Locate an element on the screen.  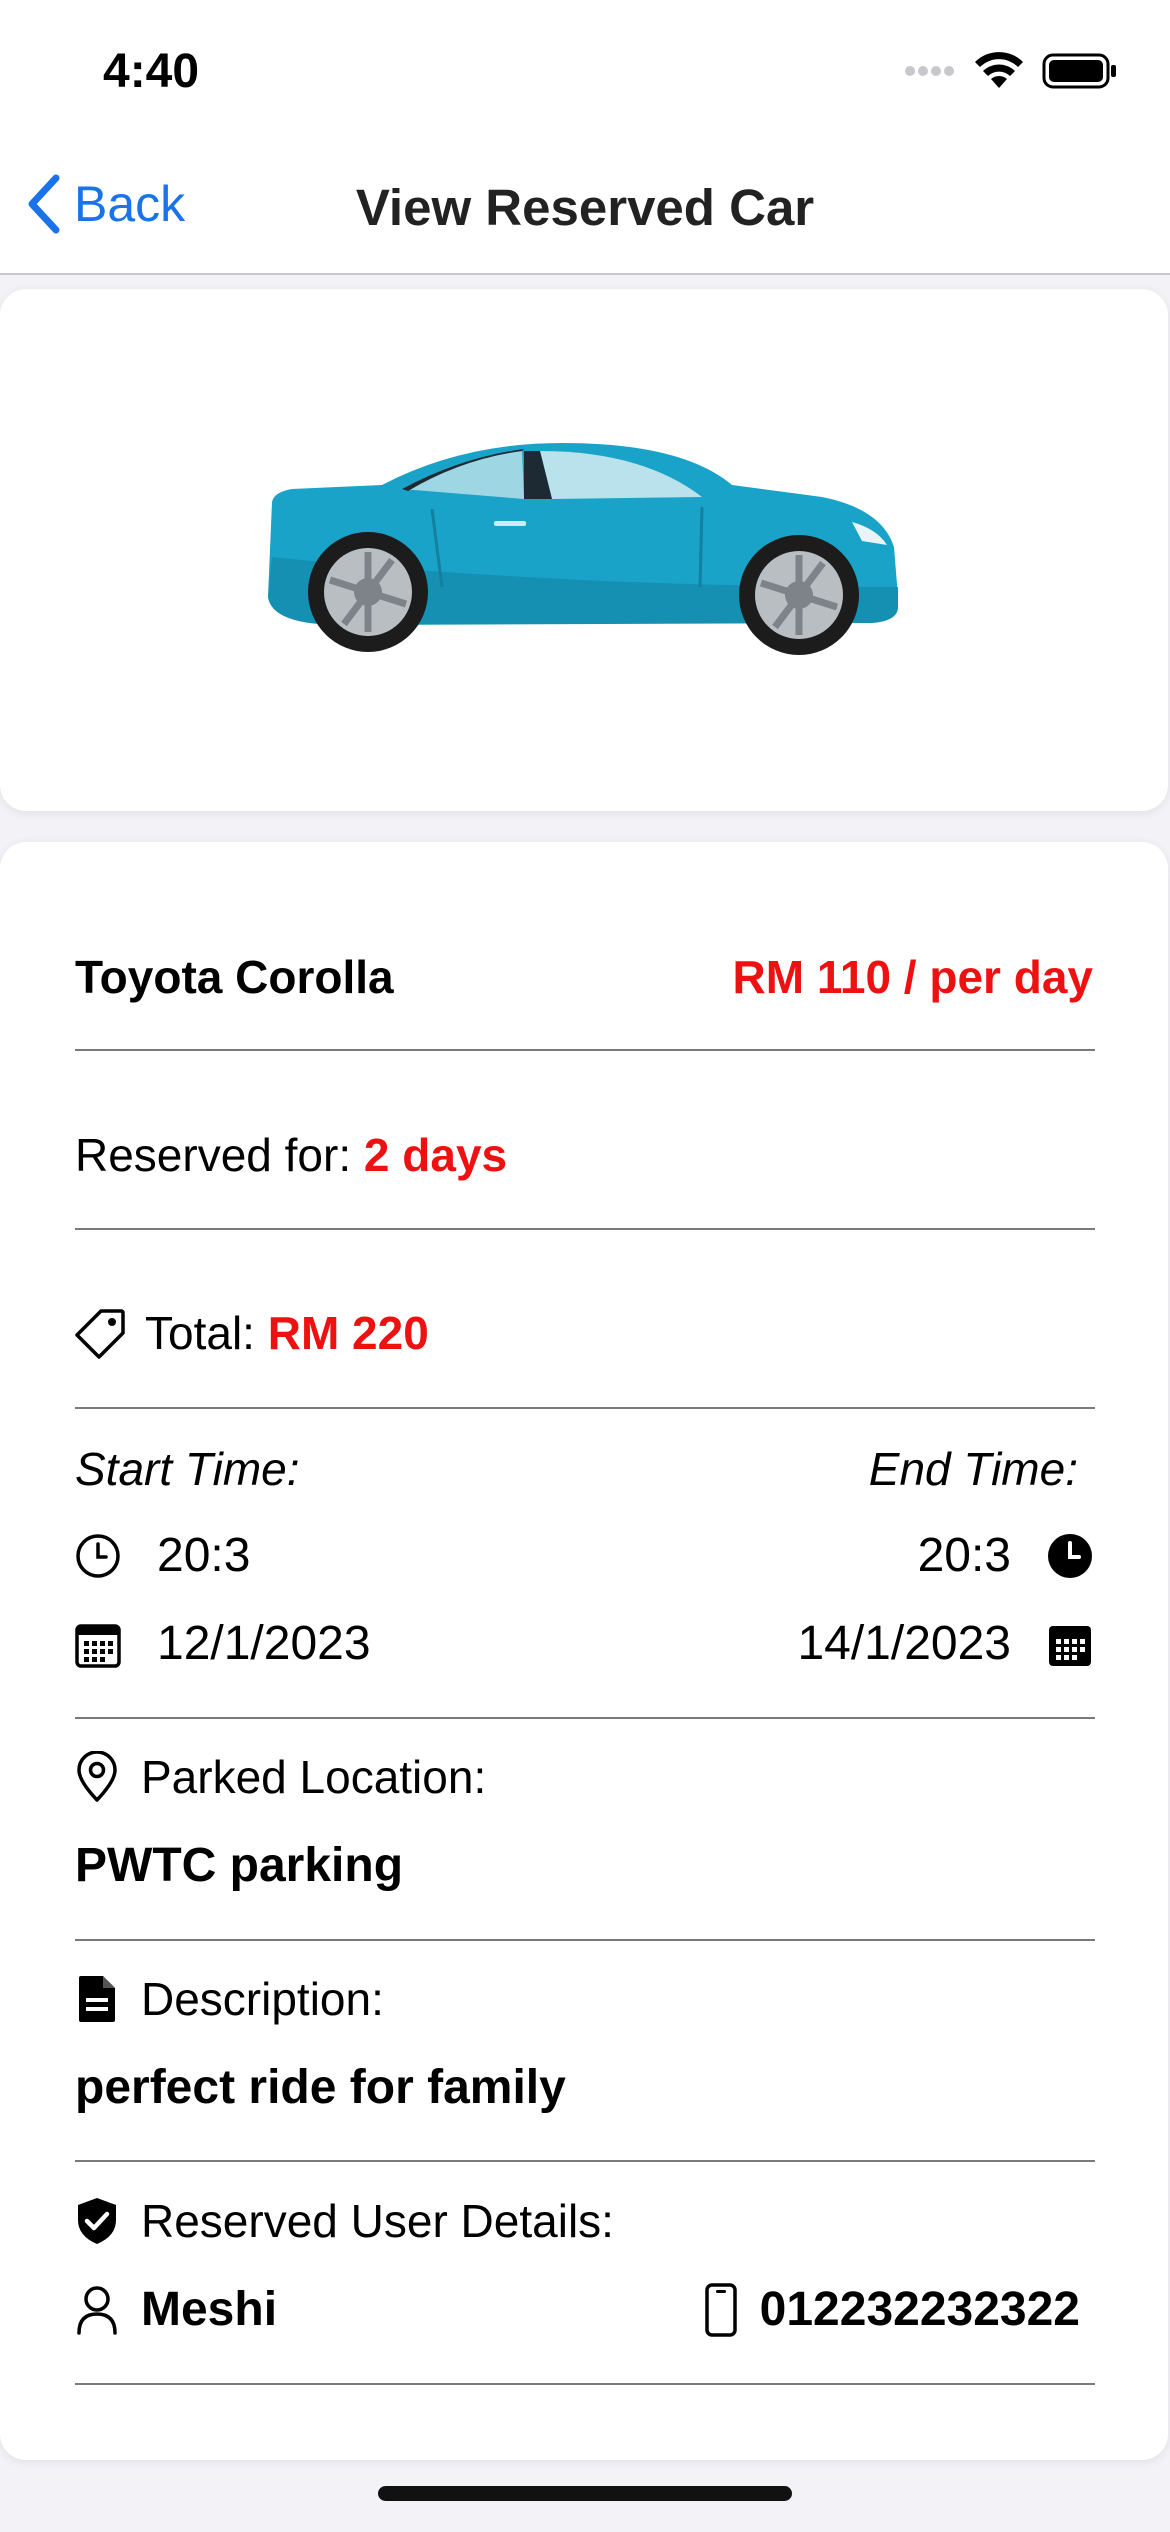
location-label-row: Parked Location: is located at coordinates (585, 1777).